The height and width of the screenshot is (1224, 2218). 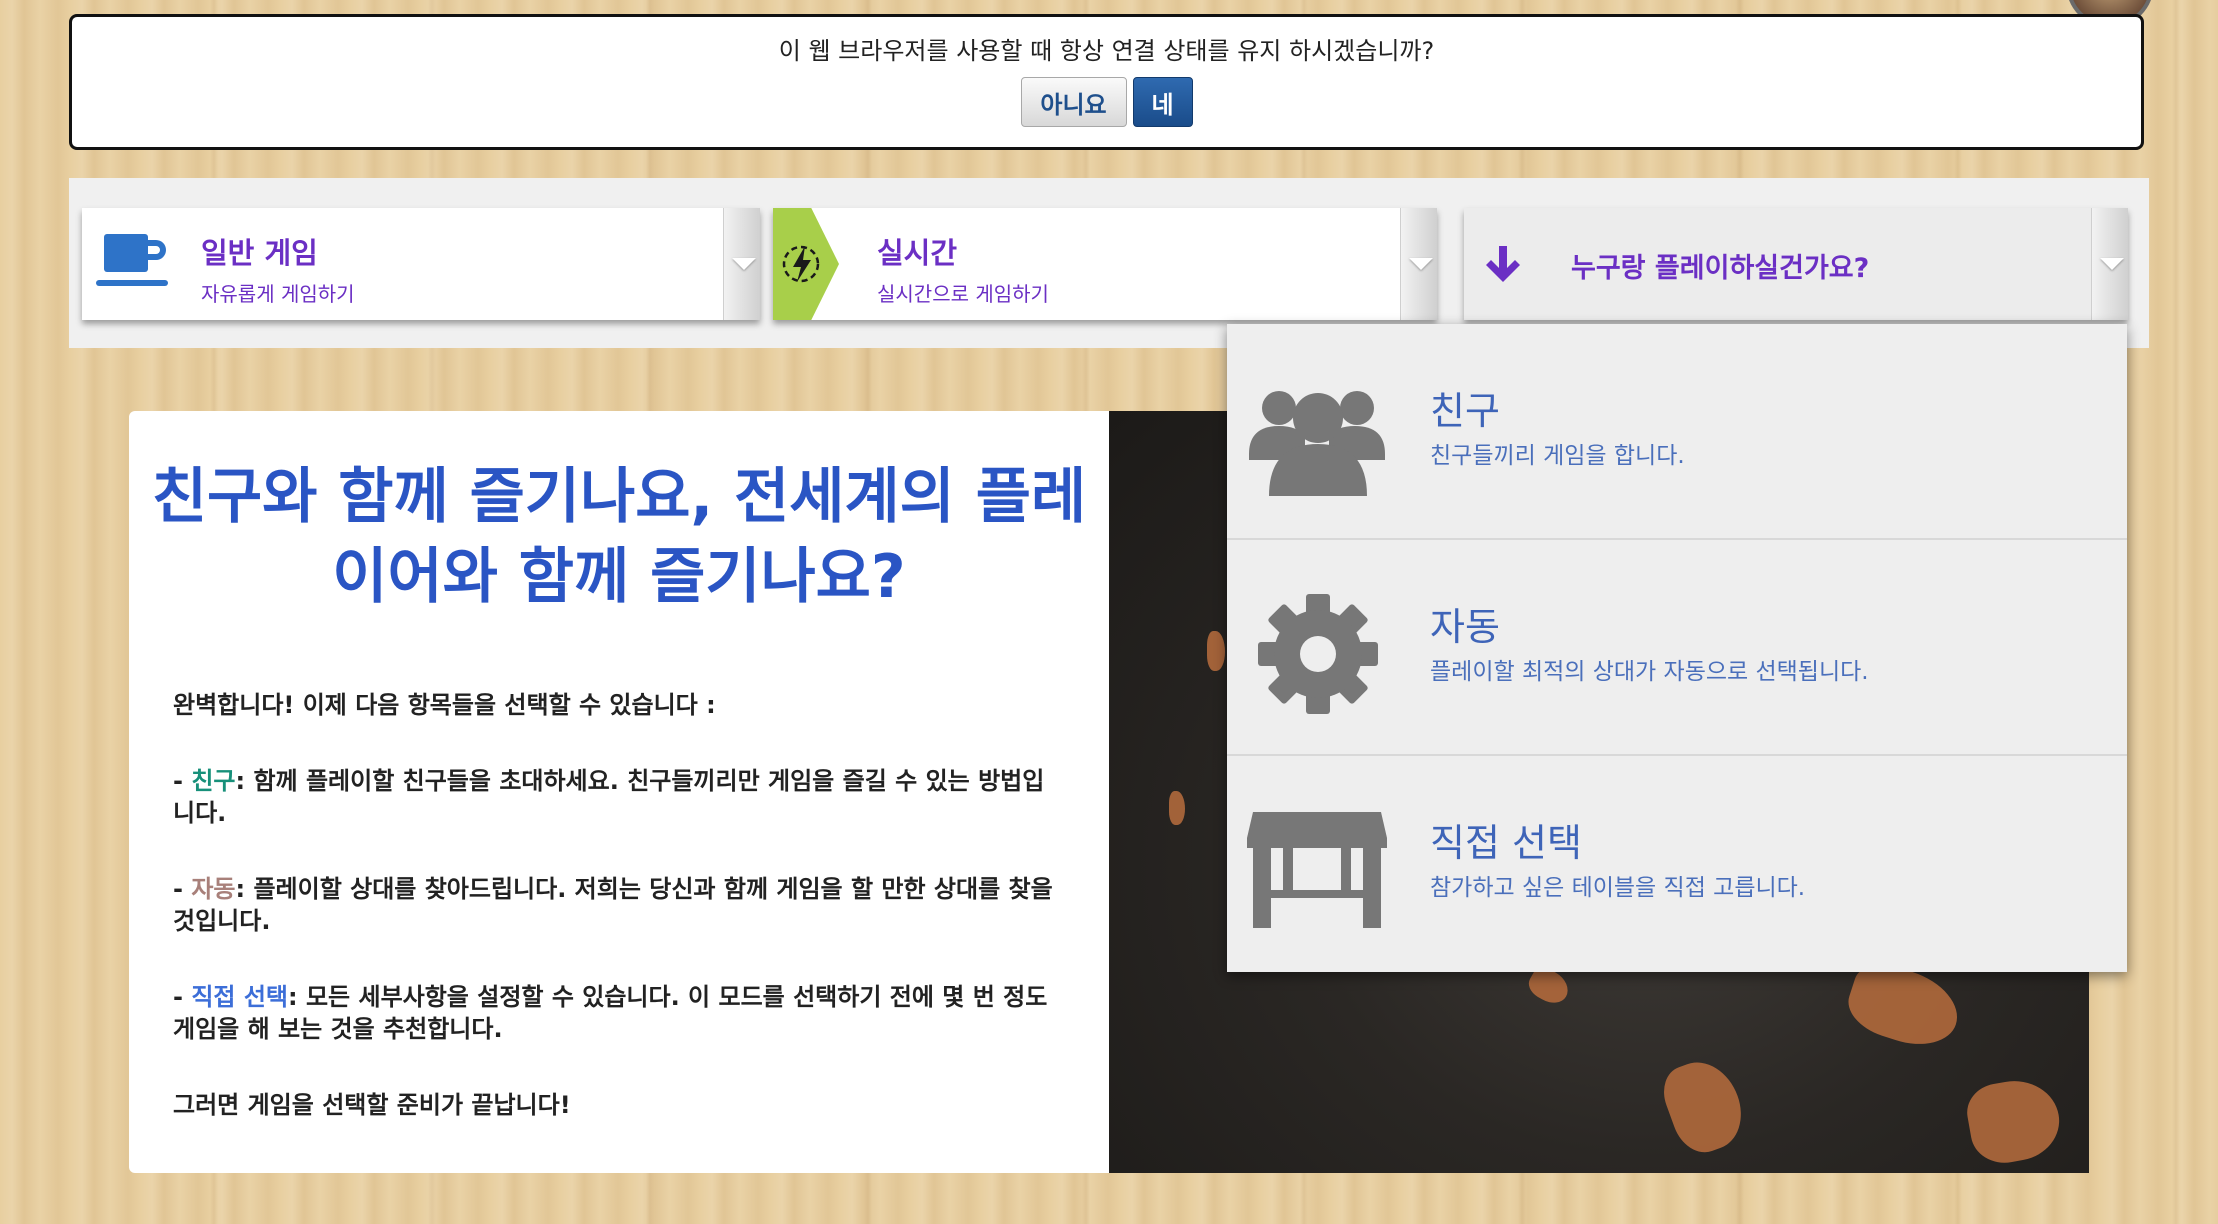 I want to click on mode-dropdown-opponent, so click(x=2109, y=264).